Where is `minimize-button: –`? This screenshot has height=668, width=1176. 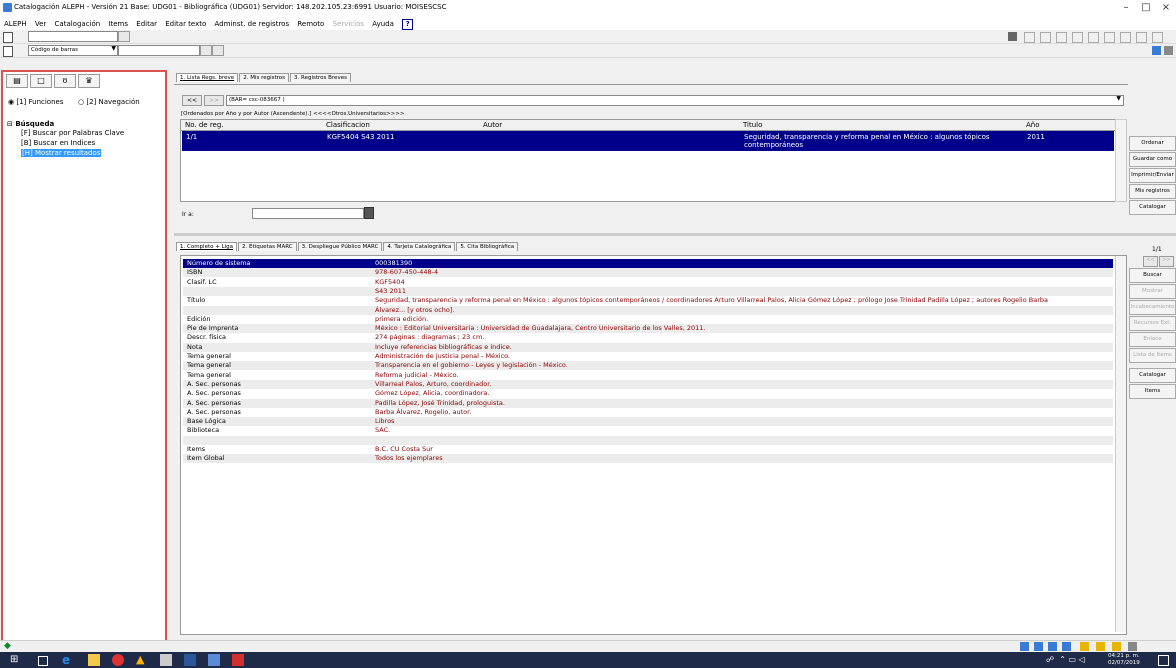 minimize-button: – is located at coordinates (1126, 8).